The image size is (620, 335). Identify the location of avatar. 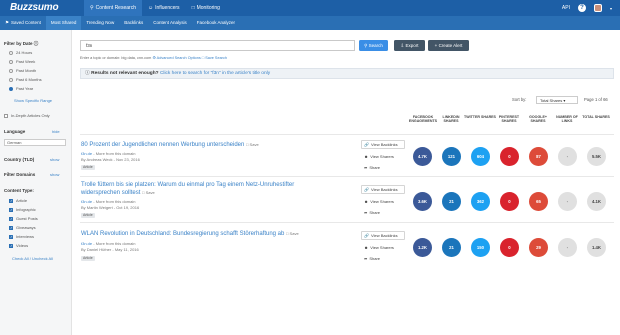
(597, 8).